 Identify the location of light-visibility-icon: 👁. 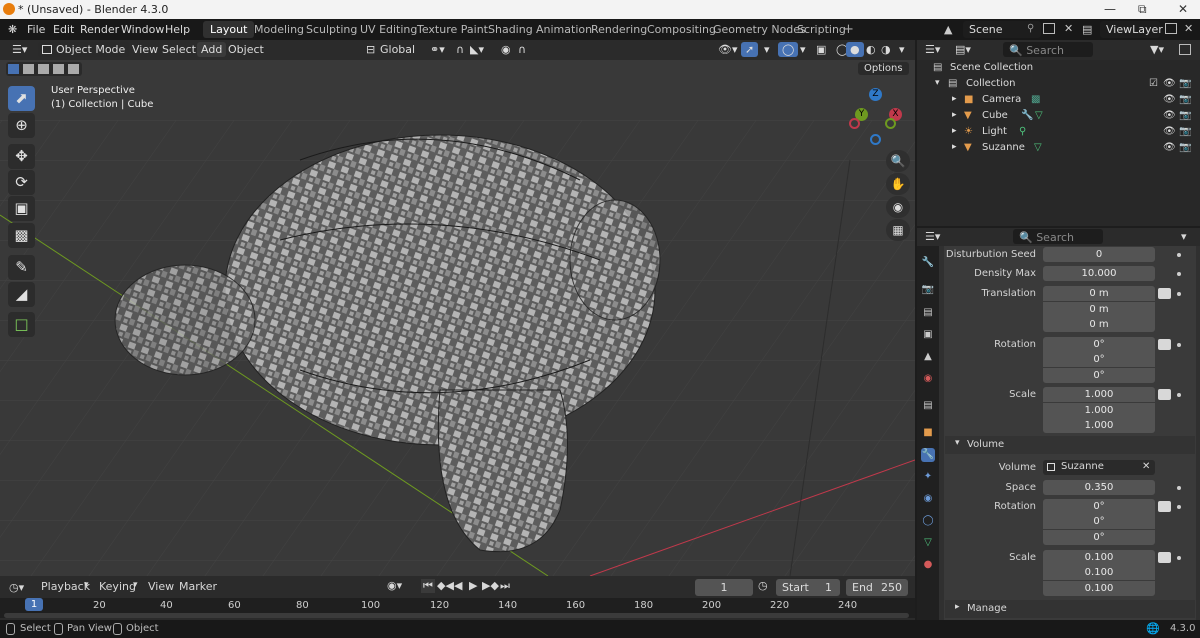
(1169, 131).